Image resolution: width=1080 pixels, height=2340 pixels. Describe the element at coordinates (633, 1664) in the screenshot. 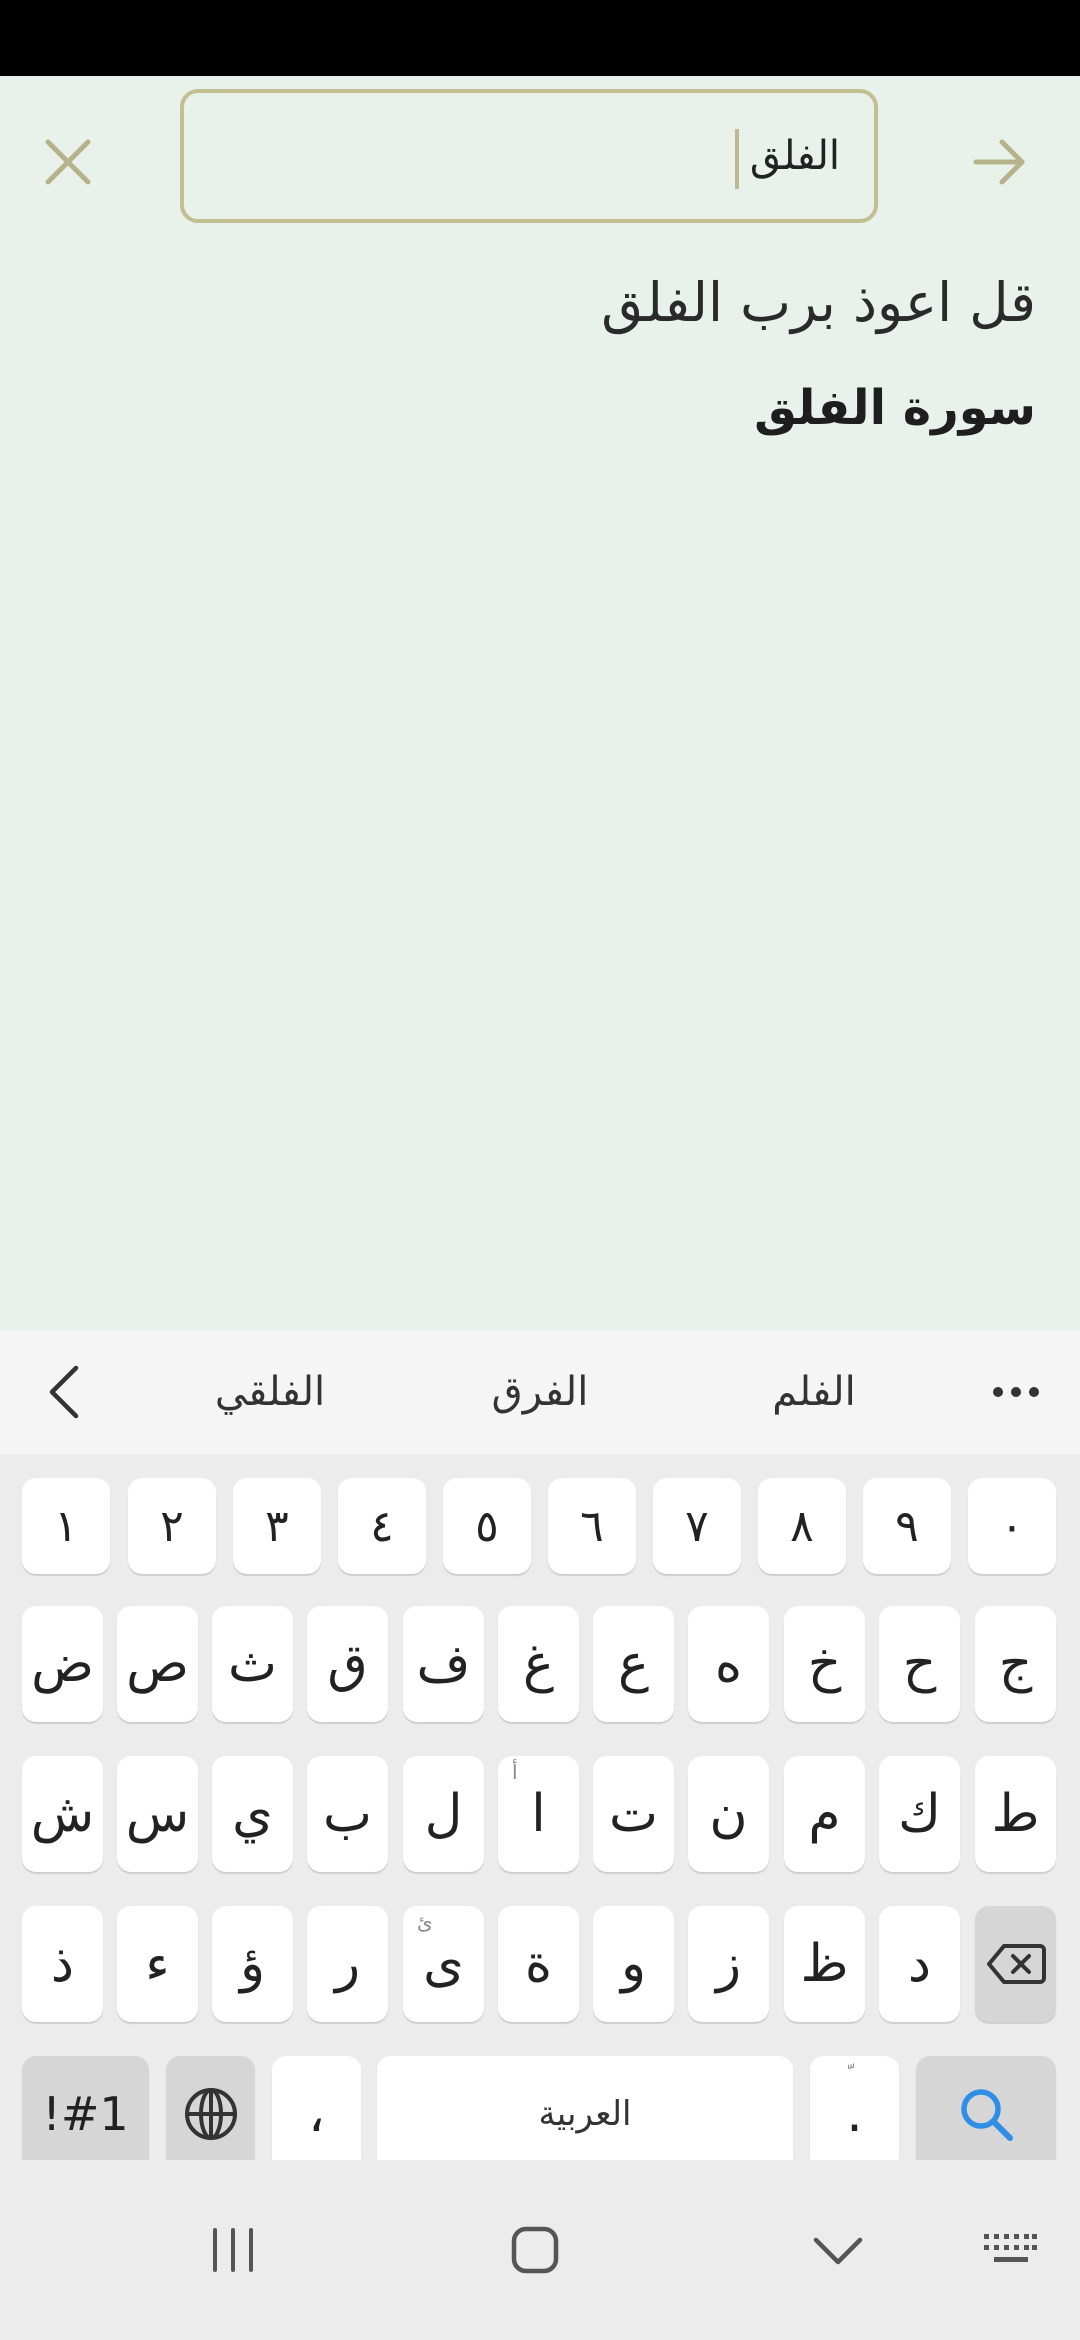

I see `key: ع` at that location.